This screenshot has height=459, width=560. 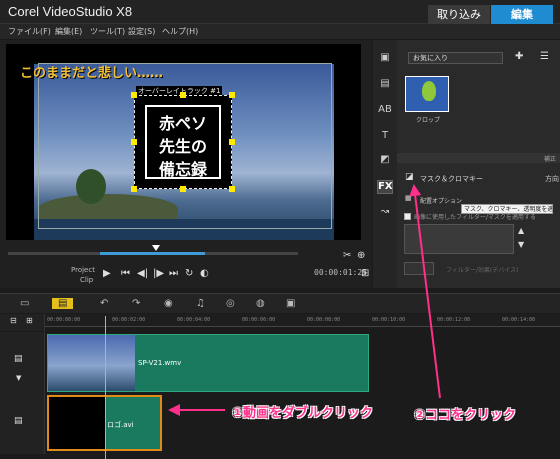 What do you see at coordinates (303, 413) in the screenshot?
I see `annotation-step1: ①動画をダブルクリック` at bounding box center [303, 413].